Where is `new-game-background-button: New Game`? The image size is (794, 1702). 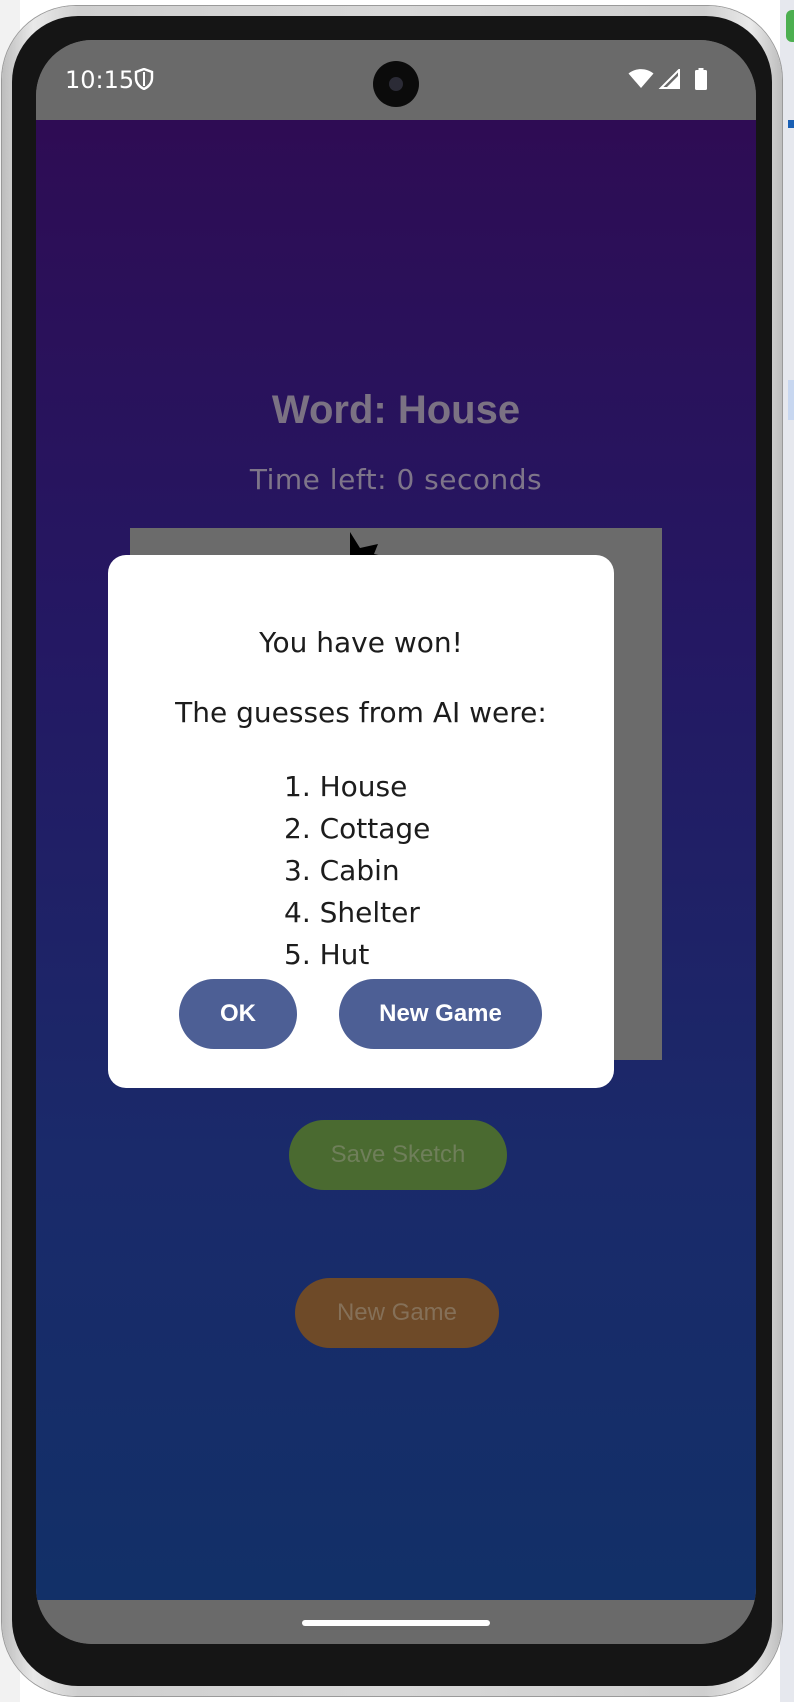 new-game-background-button: New Game is located at coordinates (397, 1313).